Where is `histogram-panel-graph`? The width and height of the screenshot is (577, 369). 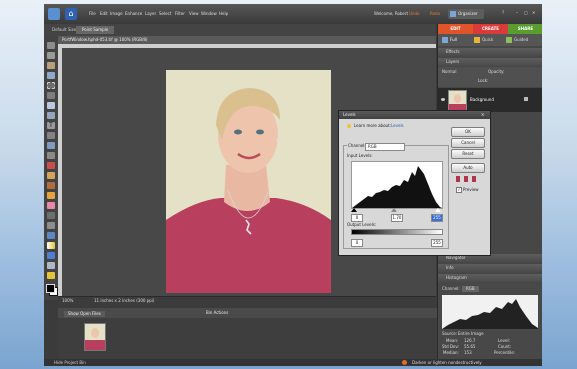
histogram-panel-graph is located at coordinates (490, 312).